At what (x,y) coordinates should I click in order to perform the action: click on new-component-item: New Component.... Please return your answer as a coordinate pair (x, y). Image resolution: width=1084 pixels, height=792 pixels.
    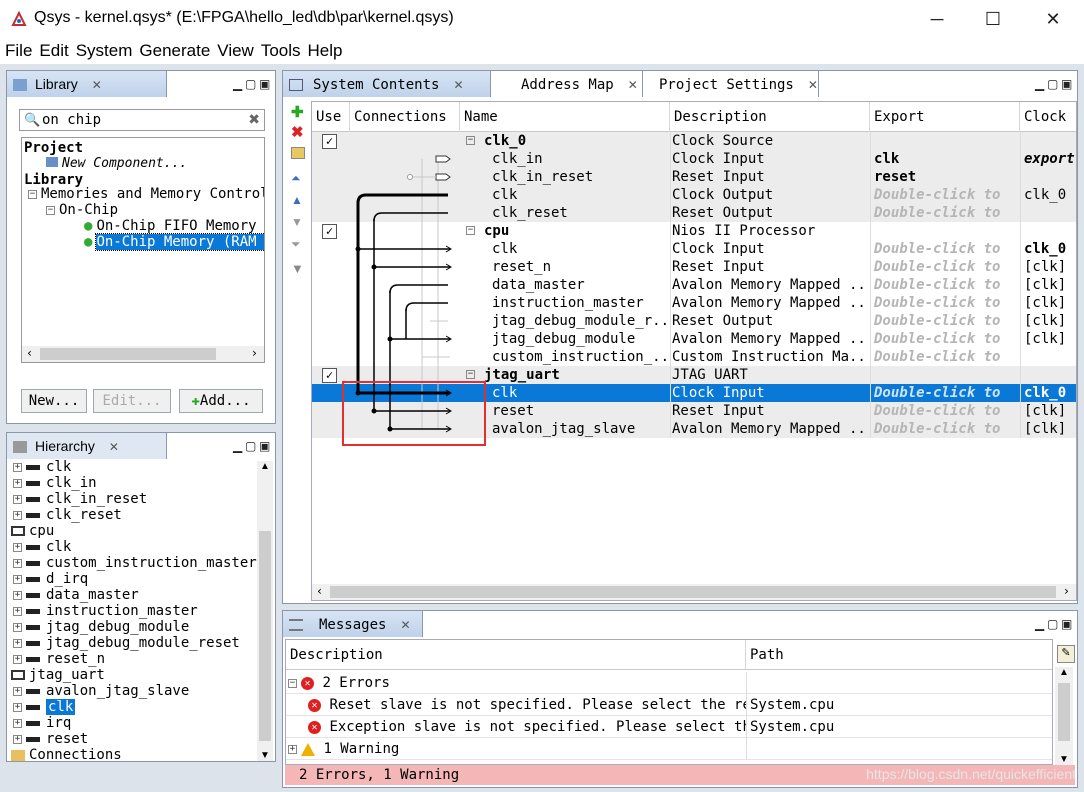
    Looking at the image, I should click on (116, 164).